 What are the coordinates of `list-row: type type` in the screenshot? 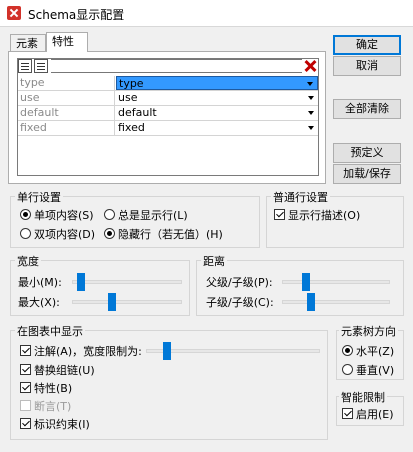 It's located at (168, 83).